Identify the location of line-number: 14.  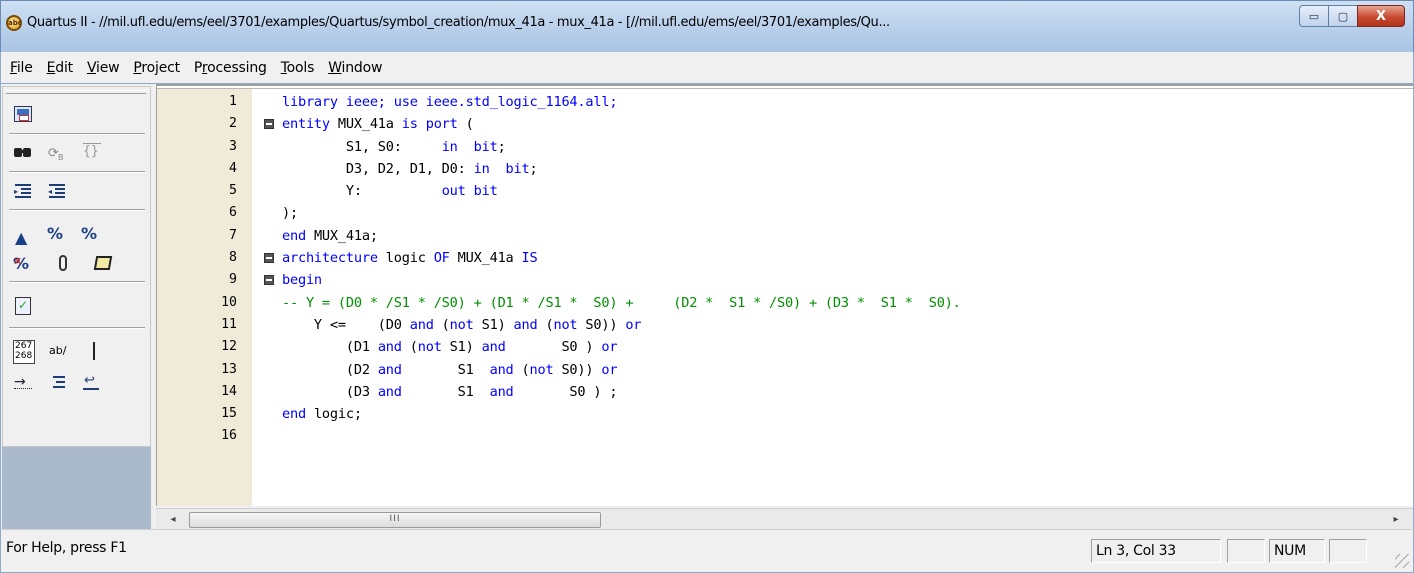
(229, 391).